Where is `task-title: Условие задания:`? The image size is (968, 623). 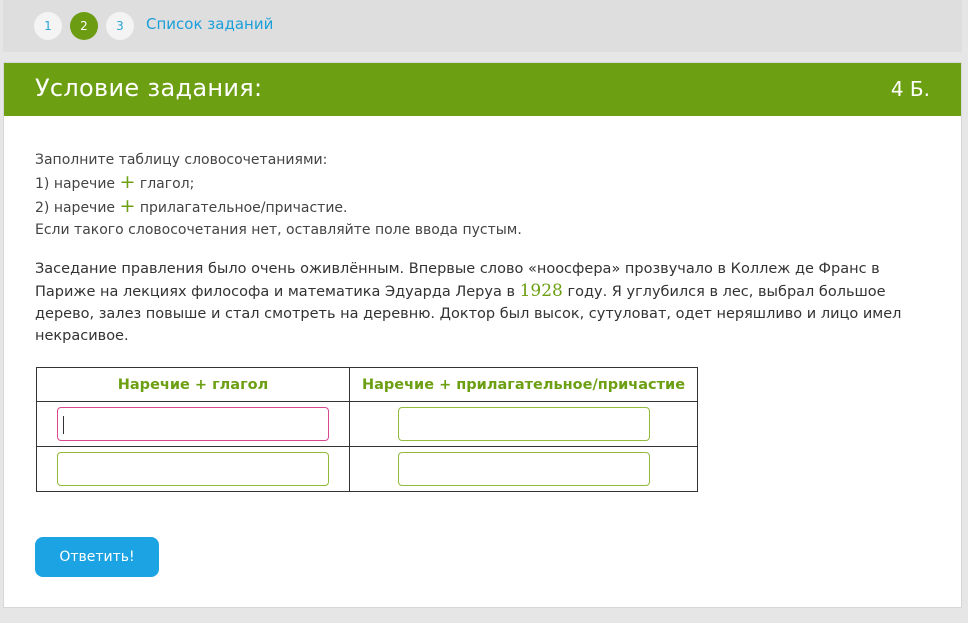
task-title: Условие задания: is located at coordinates (149, 88).